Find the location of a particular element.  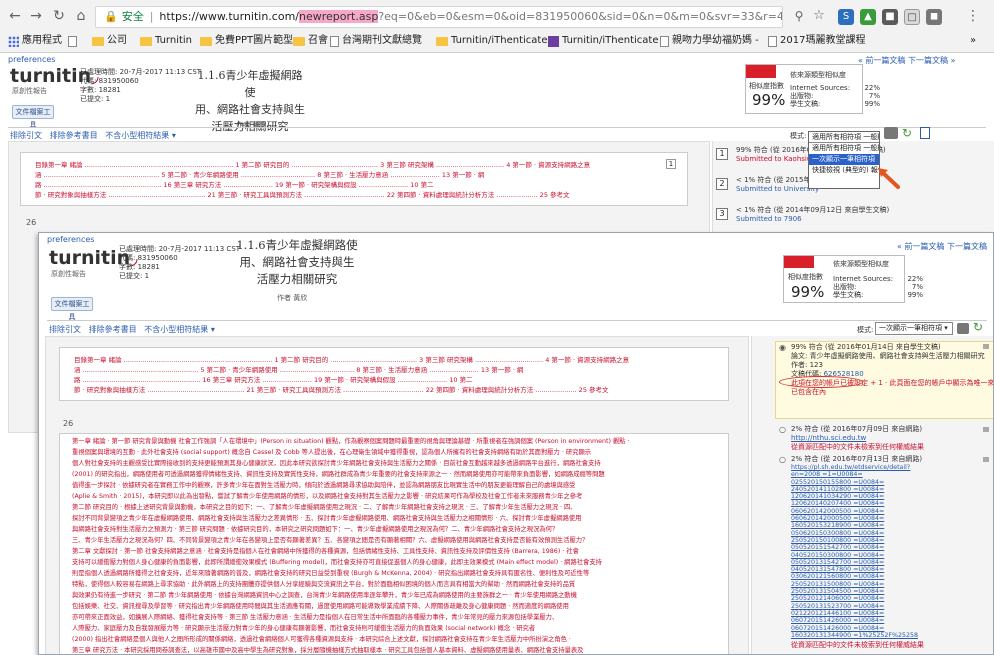

bookmark-2017: 2017瑪麗教堂課程 is located at coordinates (816, 41).